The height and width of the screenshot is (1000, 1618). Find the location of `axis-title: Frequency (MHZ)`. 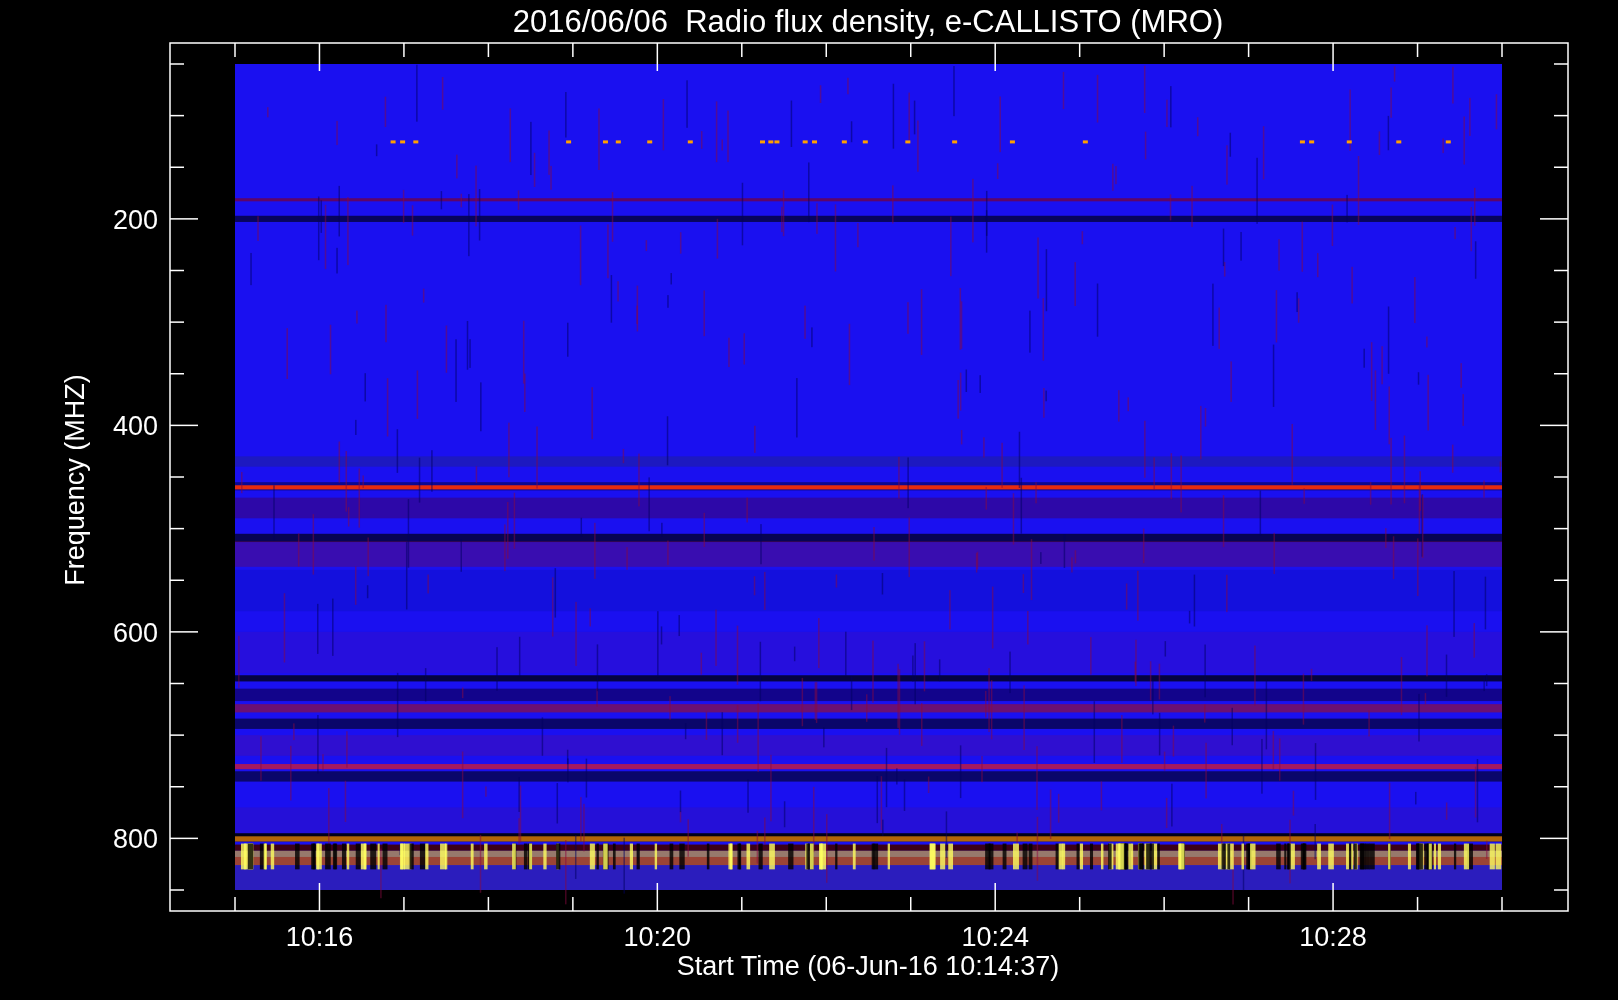

axis-title: Frequency (MHZ) is located at coordinates (75, 480).